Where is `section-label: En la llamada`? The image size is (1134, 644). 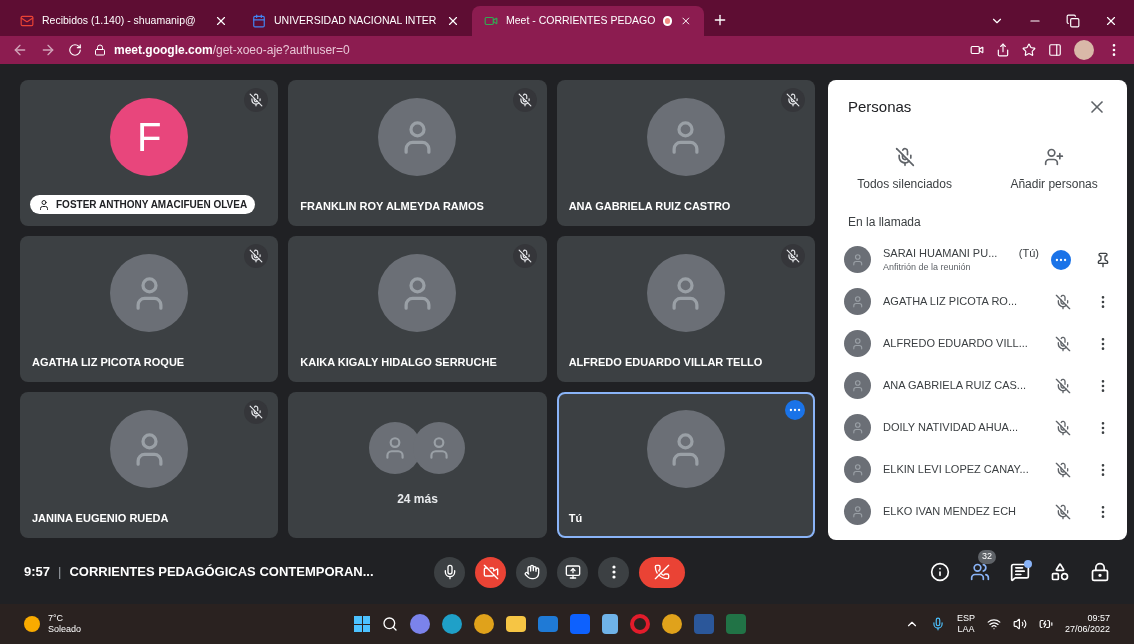 section-label: En la llamada is located at coordinates (884, 222).